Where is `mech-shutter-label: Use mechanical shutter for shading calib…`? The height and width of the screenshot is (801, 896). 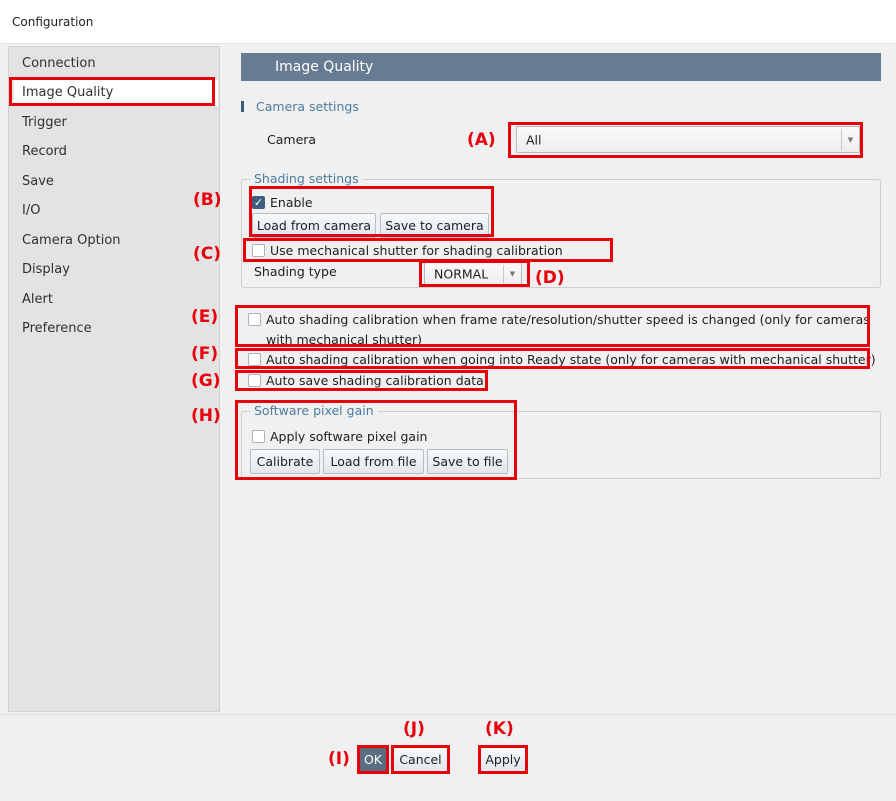 mech-shutter-label: Use mechanical shutter for shading calib… is located at coordinates (416, 250).